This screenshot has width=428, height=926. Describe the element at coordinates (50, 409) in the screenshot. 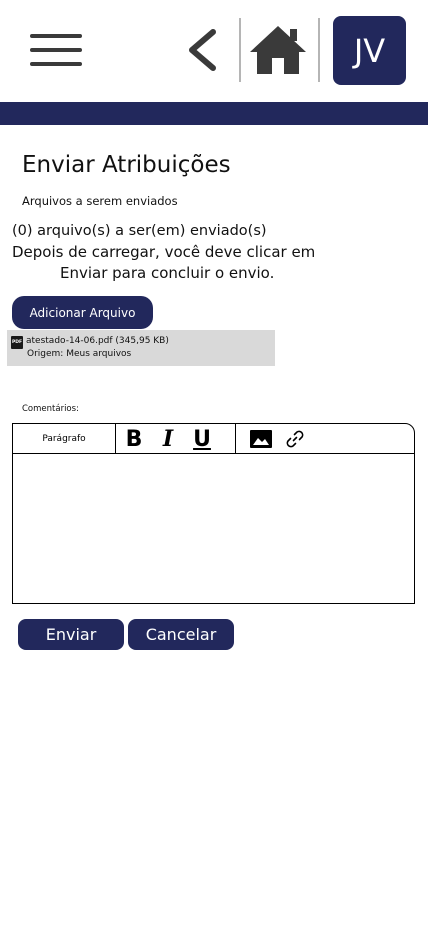

I see `comments-label: Comentários:` at that location.